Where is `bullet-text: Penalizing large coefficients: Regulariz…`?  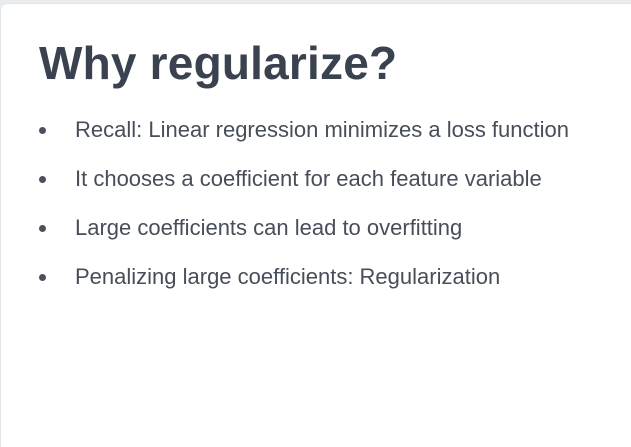
bullet-text: Penalizing large coefficients: Regulariz… is located at coordinates (288, 276).